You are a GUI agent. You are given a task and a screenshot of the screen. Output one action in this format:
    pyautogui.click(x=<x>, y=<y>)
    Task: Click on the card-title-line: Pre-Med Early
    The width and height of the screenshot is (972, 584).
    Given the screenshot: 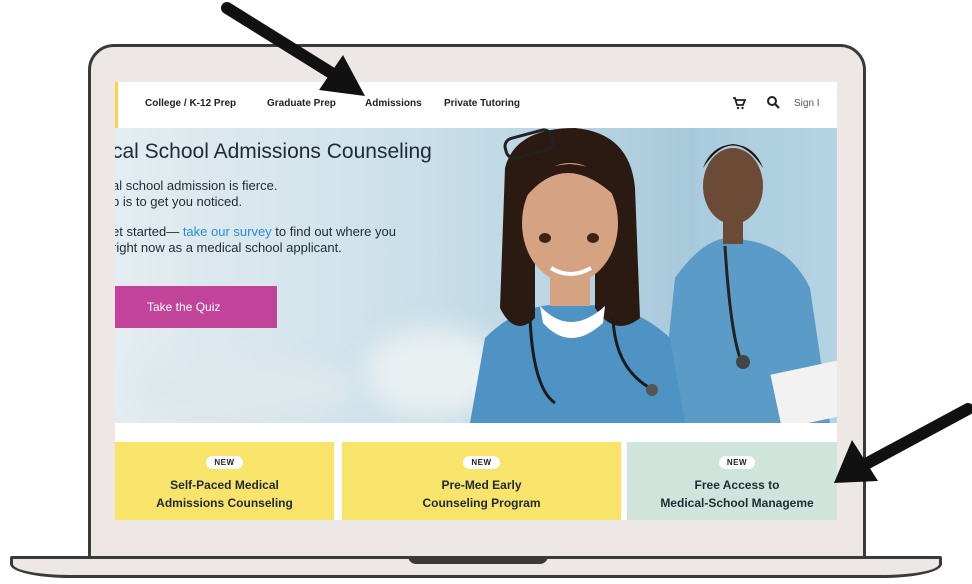 What is the action you would take?
    pyautogui.click(x=481, y=485)
    